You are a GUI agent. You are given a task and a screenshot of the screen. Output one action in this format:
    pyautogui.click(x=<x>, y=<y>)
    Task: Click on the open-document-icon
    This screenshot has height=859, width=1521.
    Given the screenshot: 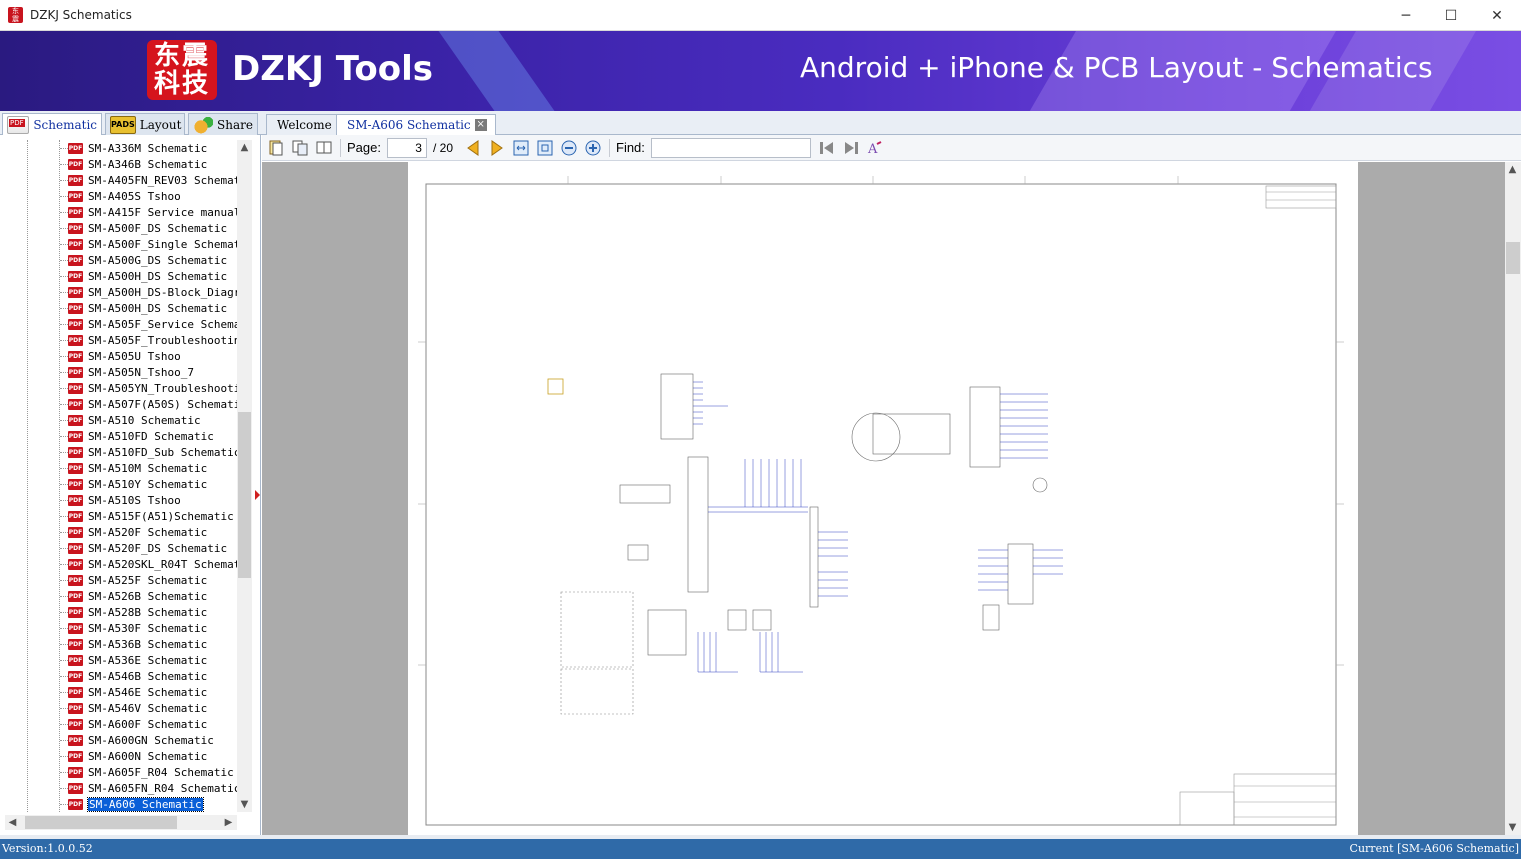 What is the action you would take?
    pyautogui.click(x=276, y=148)
    